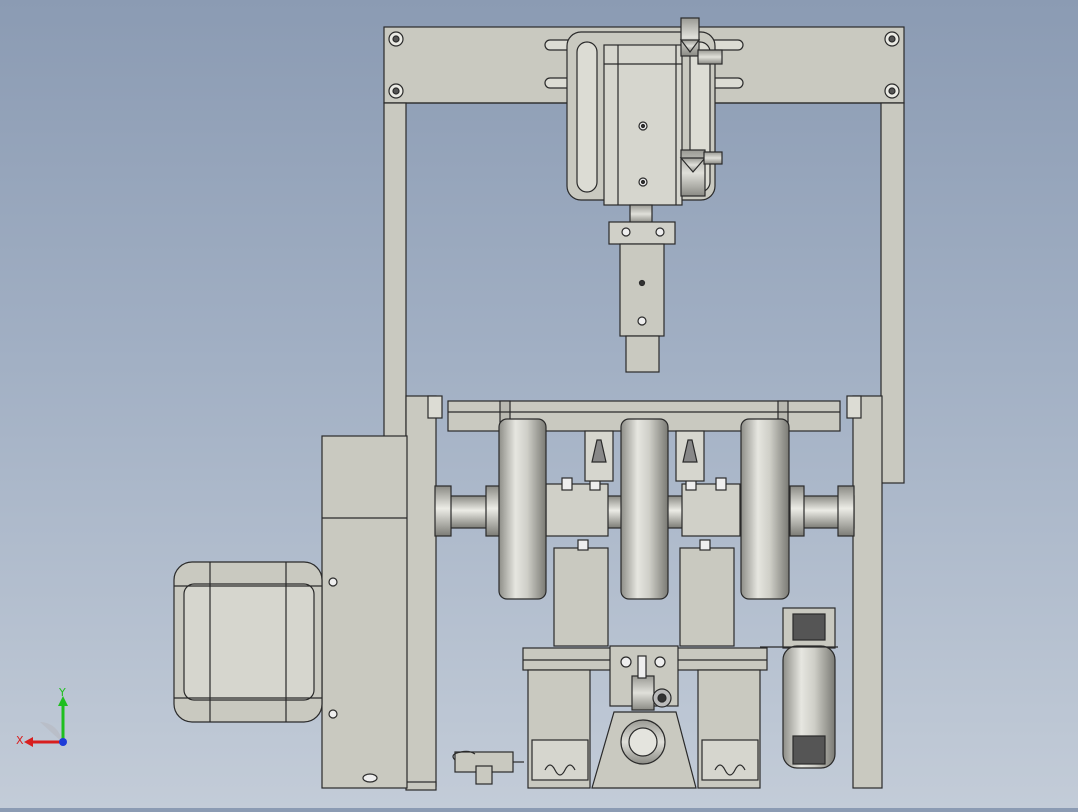  What do you see at coordinates (642, 290) in the screenshot?
I see `guide-block` at bounding box center [642, 290].